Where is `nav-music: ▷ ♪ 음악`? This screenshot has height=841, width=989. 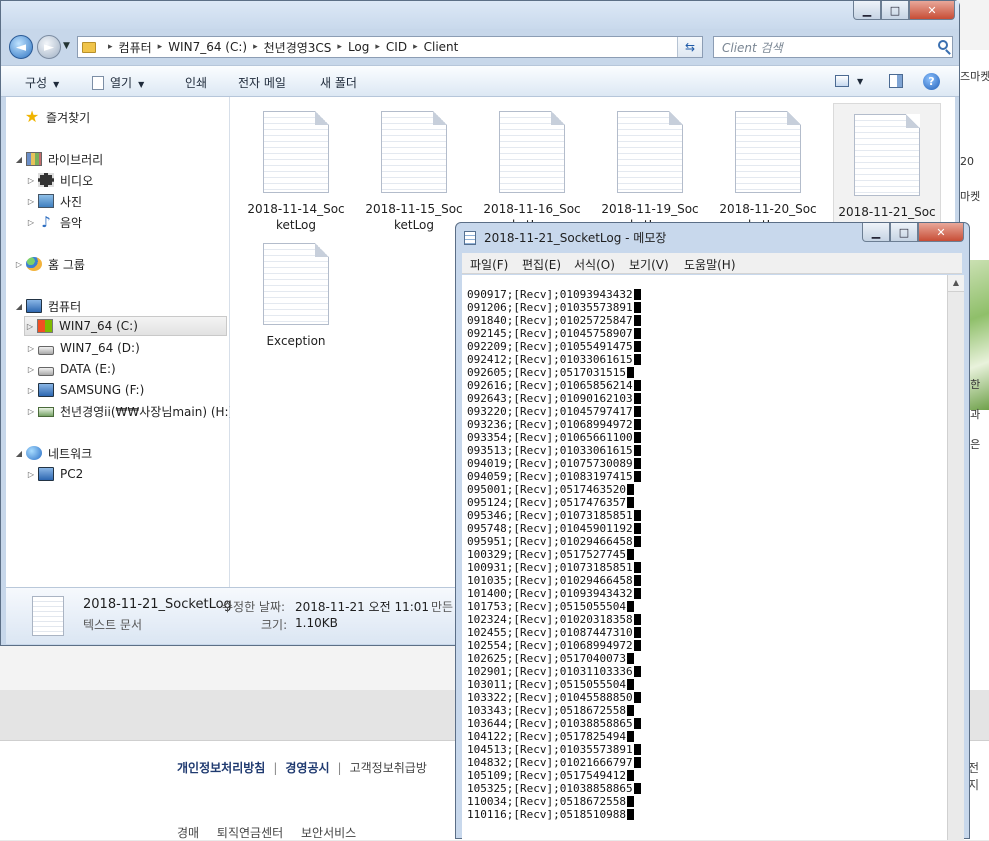
nav-music: ▷ ♪ 음악 is located at coordinates (54, 222).